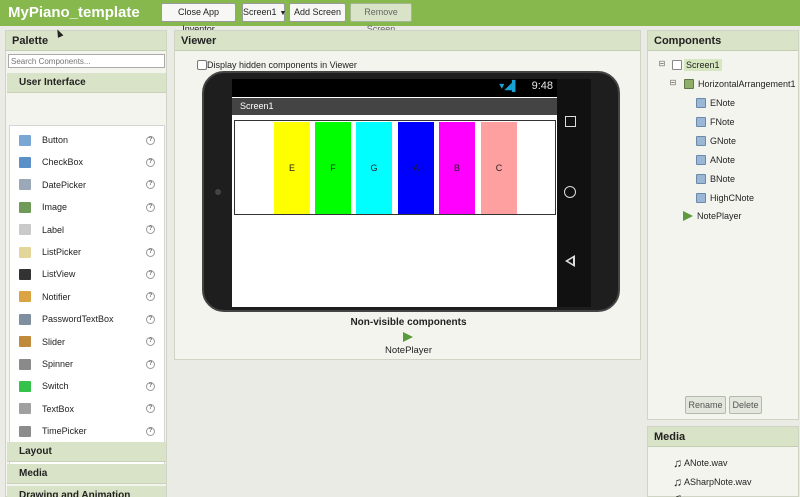 The height and width of the screenshot is (497, 800). I want to click on tree-node-horizontalarrangement1: HorizontalArrangement1, so click(741, 84).